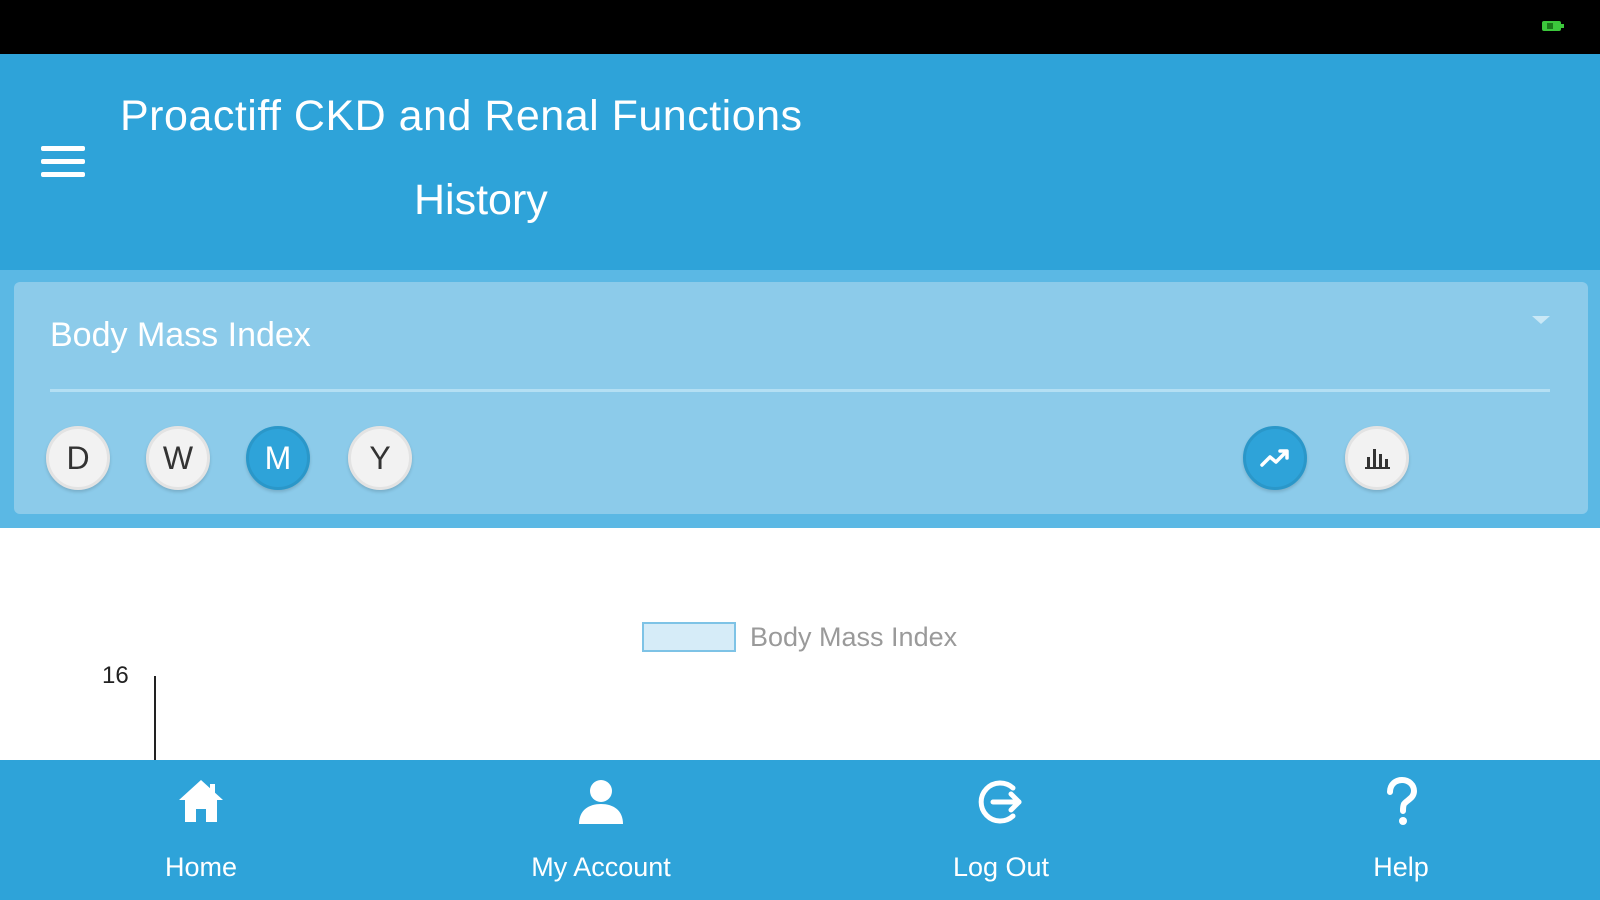  Describe the element at coordinates (380, 458) in the screenshot. I see `period-year-button: Y` at that location.